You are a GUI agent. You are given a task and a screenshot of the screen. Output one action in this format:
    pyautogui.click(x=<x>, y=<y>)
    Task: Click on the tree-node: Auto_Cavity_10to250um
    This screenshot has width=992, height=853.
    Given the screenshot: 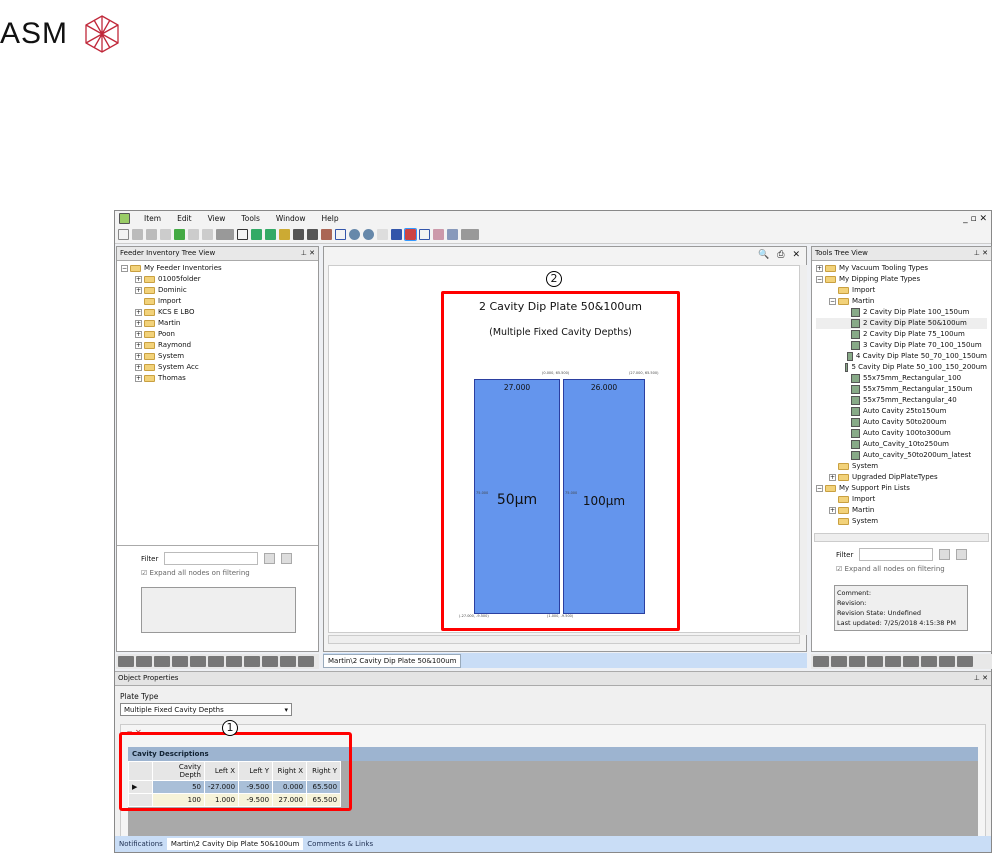 What is the action you would take?
    pyautogui.click(x=901, y=444)
    